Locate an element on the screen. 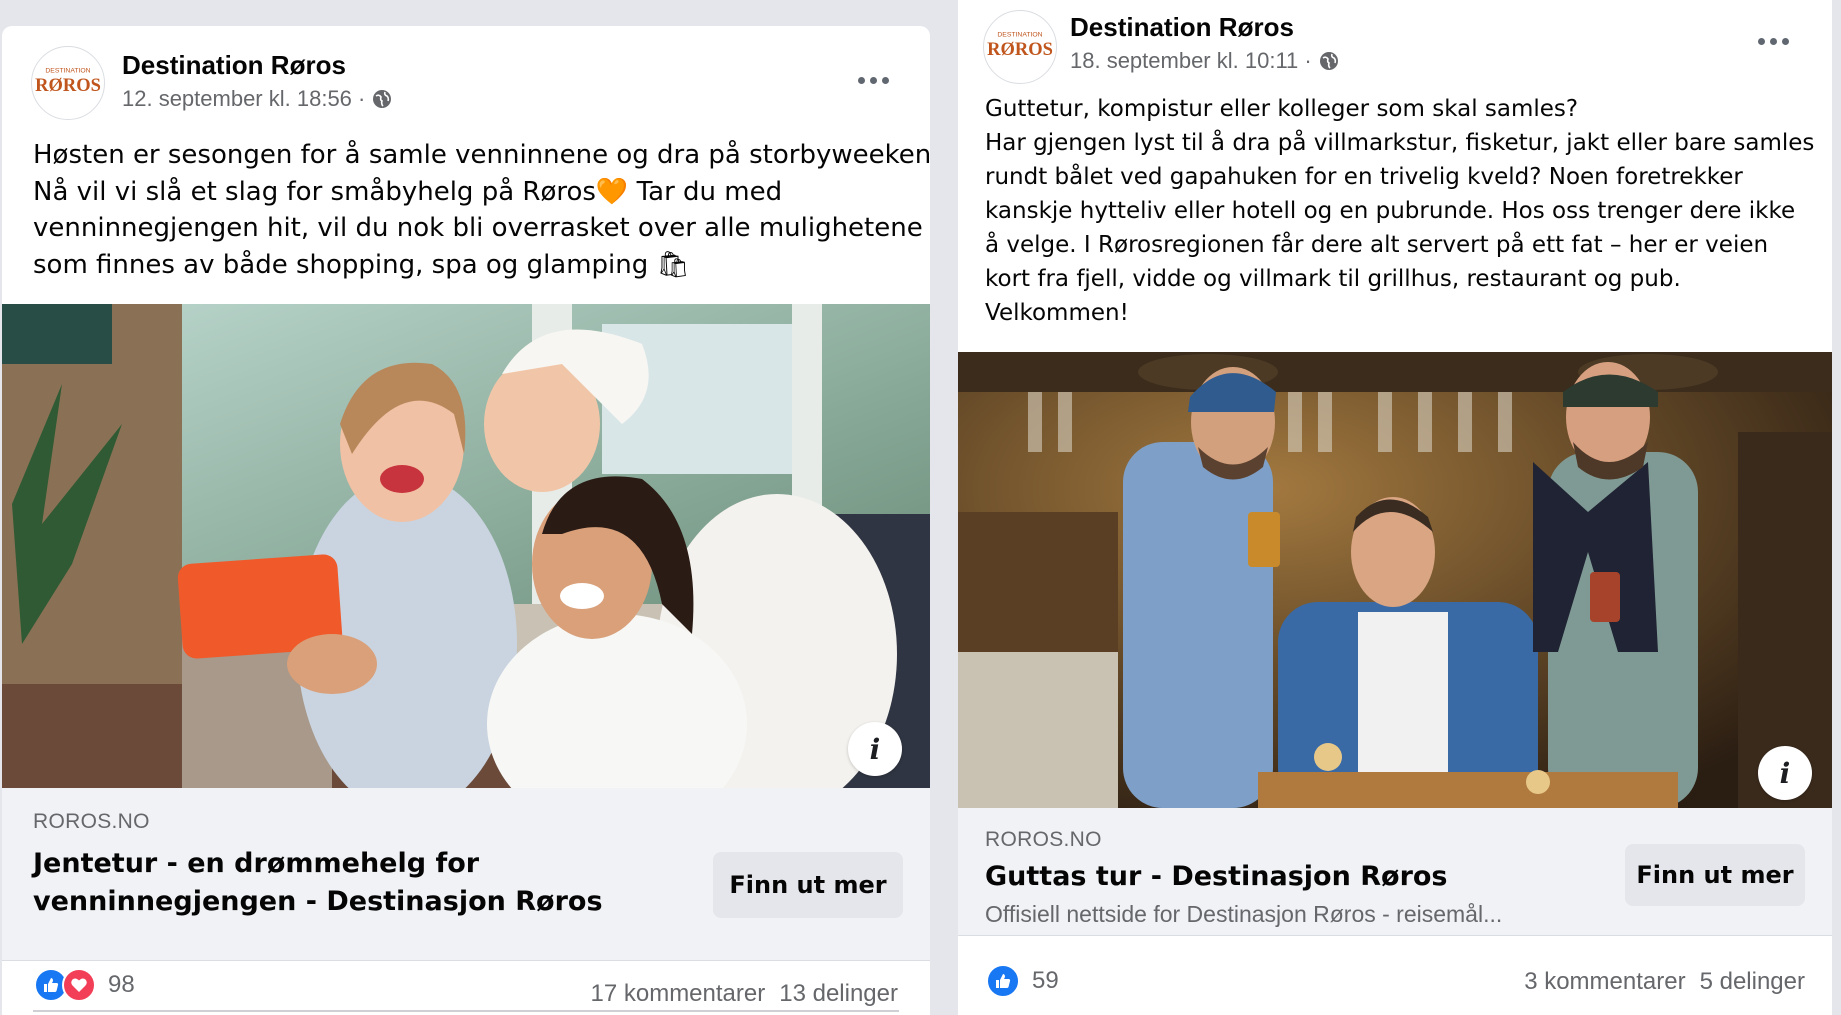  link-title-line: Guttas tur - Destinasjon Røros is located at coordinates (1216, 876).